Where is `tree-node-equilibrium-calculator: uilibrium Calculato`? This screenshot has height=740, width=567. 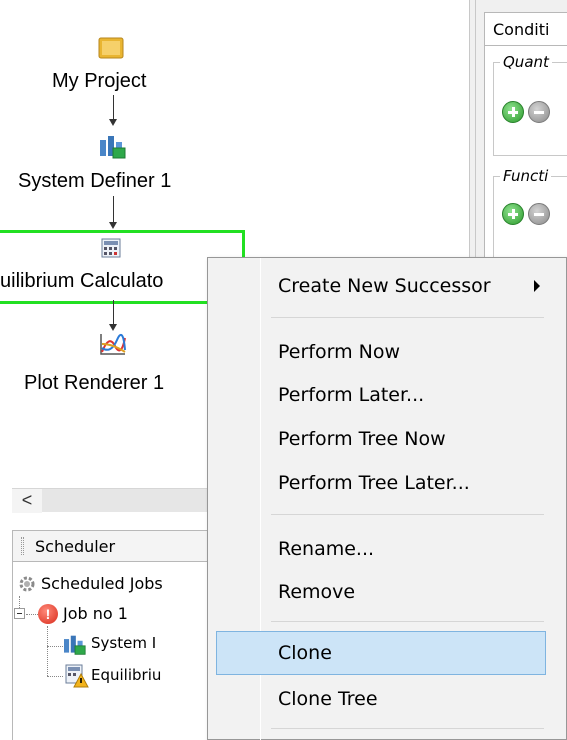 tree-node-equilibrium-calculator: uilibrium Calculato is located at coordinates (81, 281).